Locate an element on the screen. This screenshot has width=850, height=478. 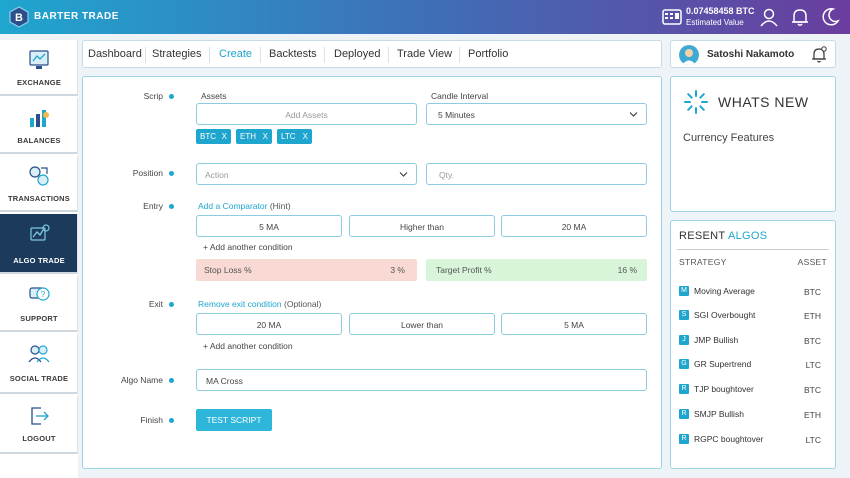
user-card: Satoshi Nakamoto is located at coordinates (753, 54).